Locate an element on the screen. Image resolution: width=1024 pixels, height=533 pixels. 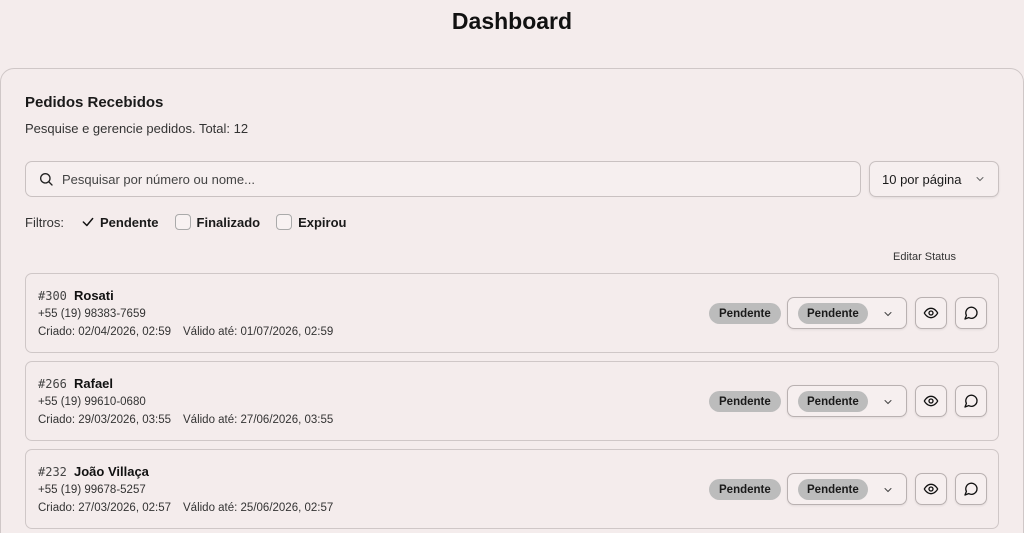
order-number: #300 is located at coordinates (52, 296).